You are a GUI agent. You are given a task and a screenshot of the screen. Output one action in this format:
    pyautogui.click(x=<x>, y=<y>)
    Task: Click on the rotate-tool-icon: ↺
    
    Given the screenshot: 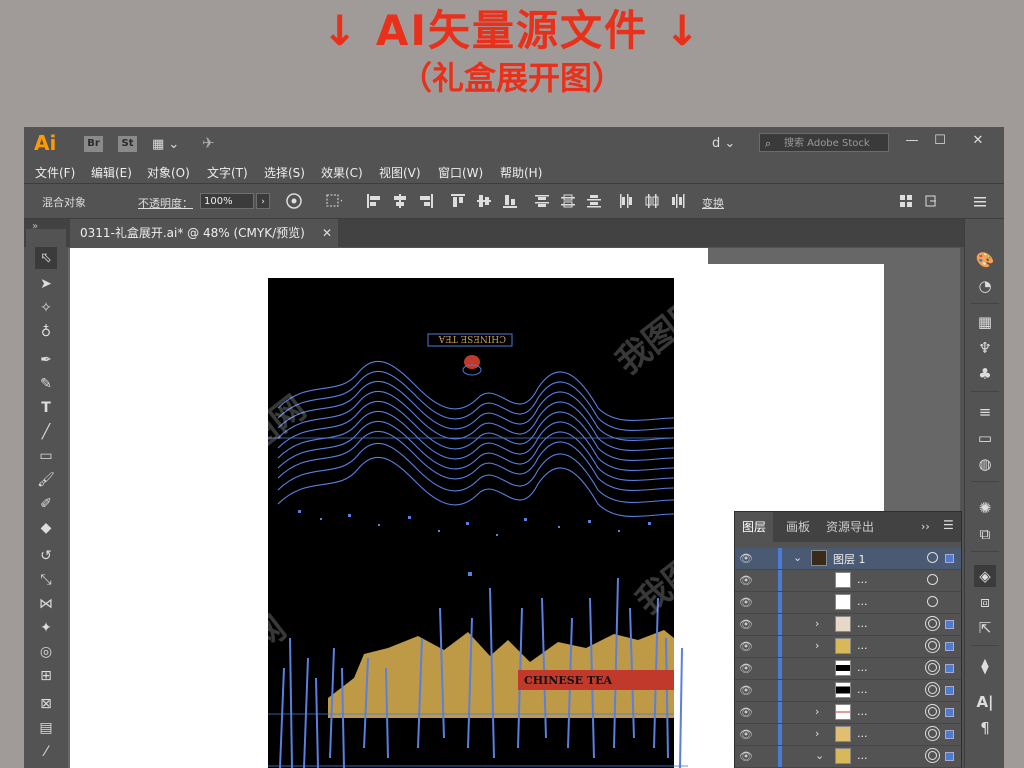 What is the action you would take?
    pyautogui.click(x=46, y=556)
    